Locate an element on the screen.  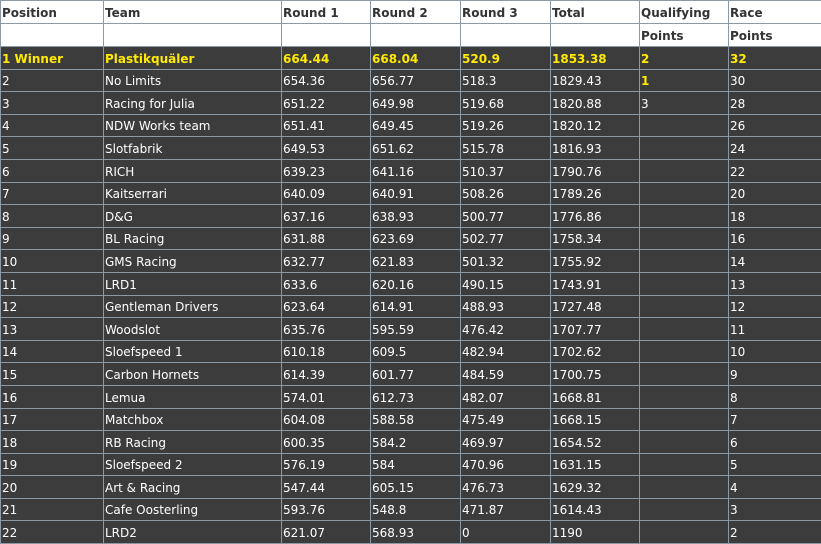
total-cell: 1755.92 is located at coordinates (595, 261).